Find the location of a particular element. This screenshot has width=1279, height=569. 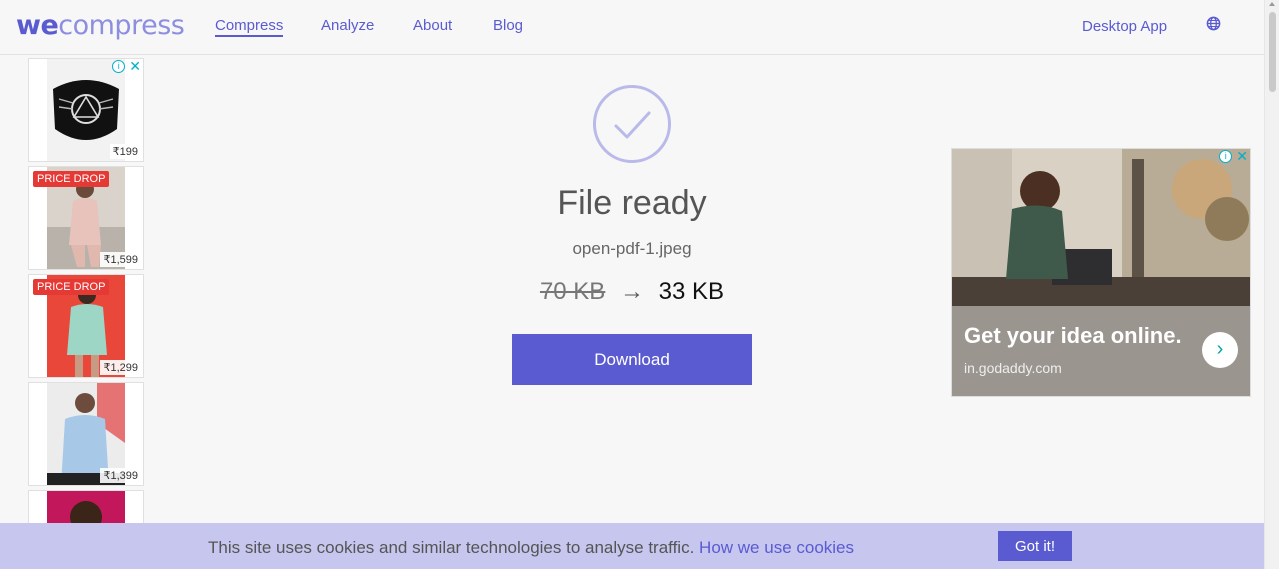

nav-desktop-app: Desktop App is located at coordinates (1124, 26).